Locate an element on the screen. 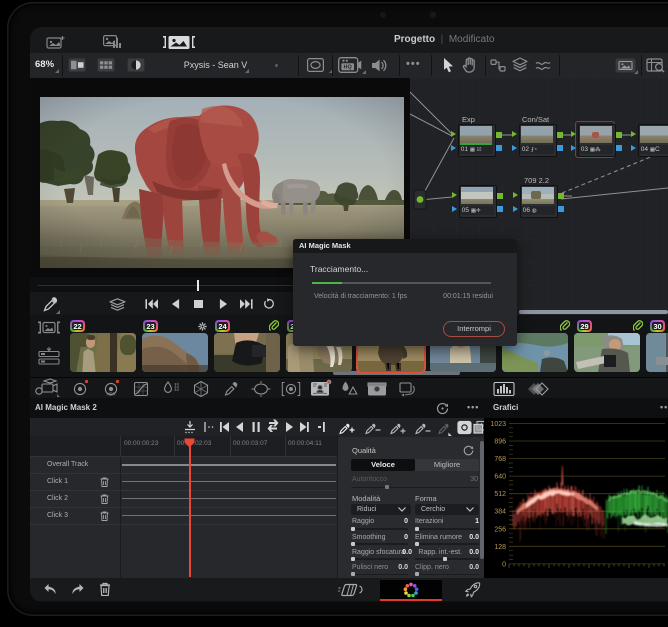  svg-text: 640 is located at coordinates (500, 477).